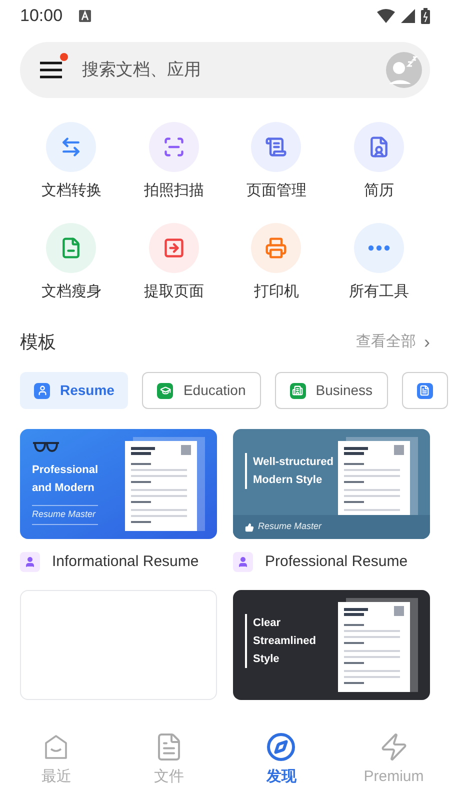  What do you see at coordinates (71, 247) in the screenshot?
I see `compress-icon` at bounding box center [71, 247].